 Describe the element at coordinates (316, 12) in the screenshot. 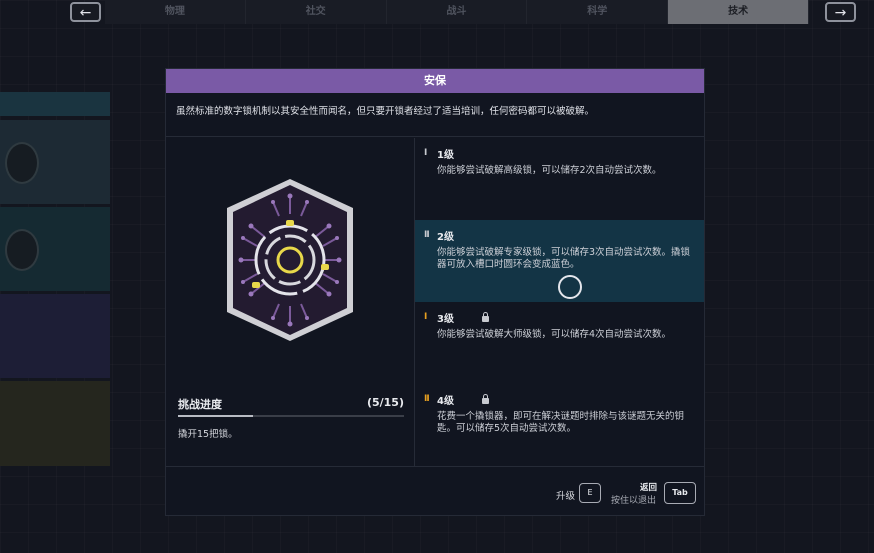

I see `tab-social: 社交` at that location.